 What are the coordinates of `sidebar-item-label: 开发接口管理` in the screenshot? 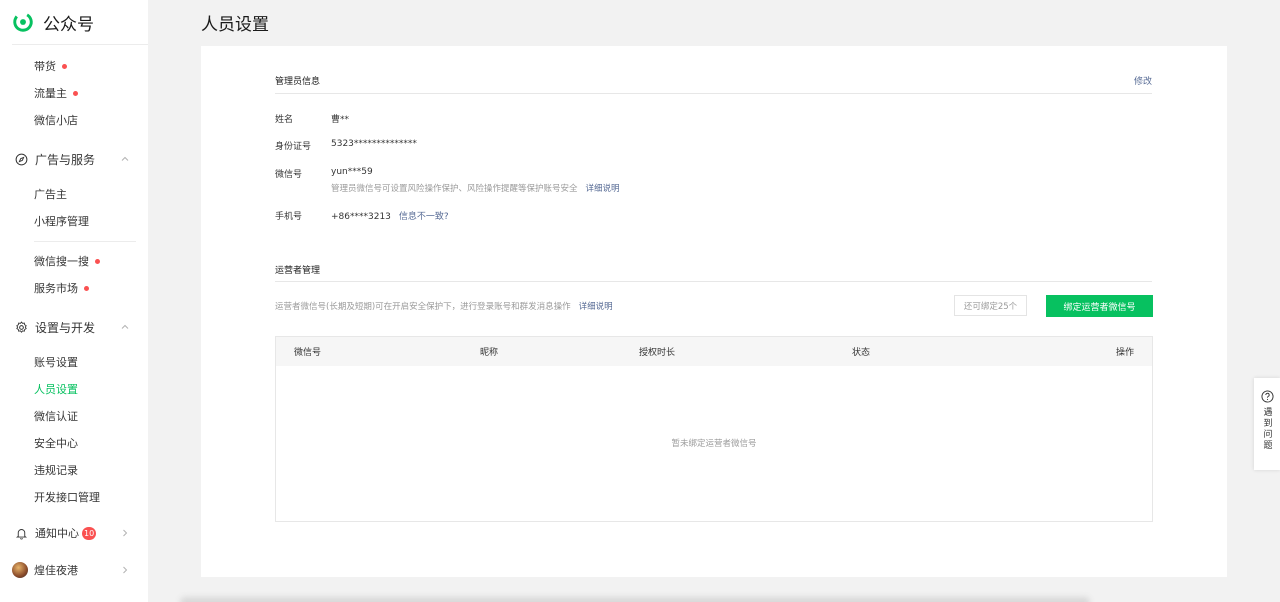 It's located at (67, 497).